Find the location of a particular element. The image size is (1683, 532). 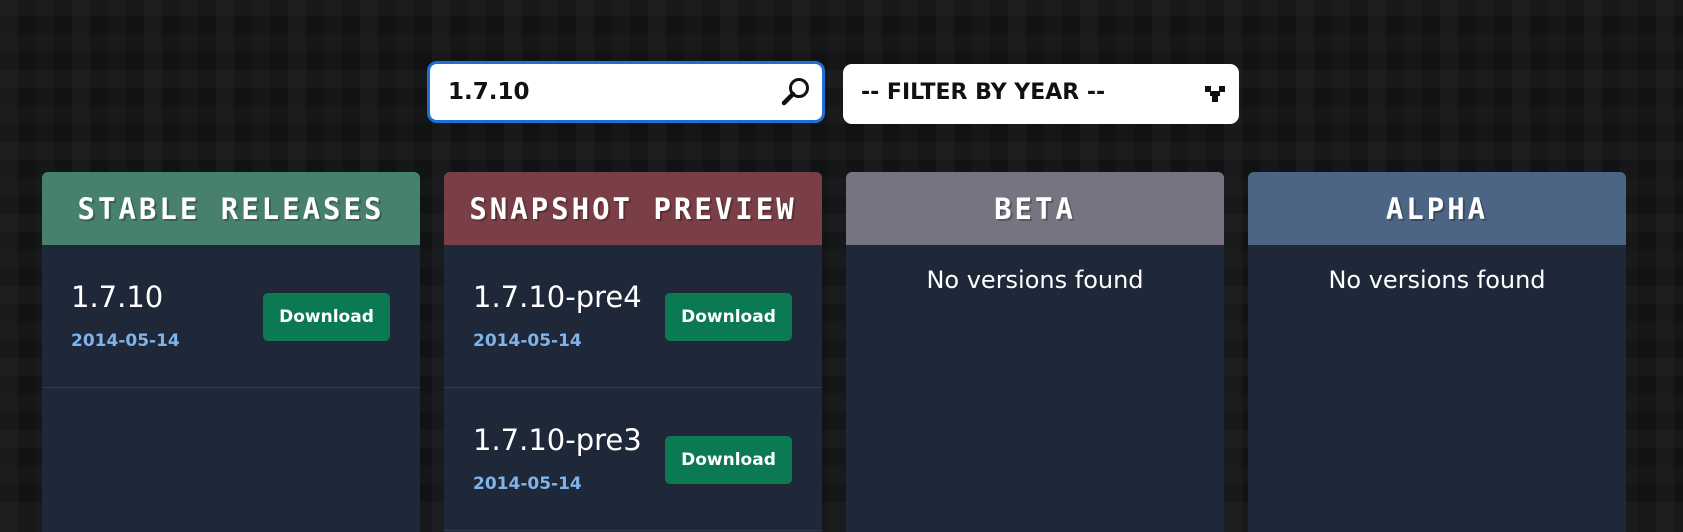

alpha-title: ALPHA is located at coordinates (1437, 208).